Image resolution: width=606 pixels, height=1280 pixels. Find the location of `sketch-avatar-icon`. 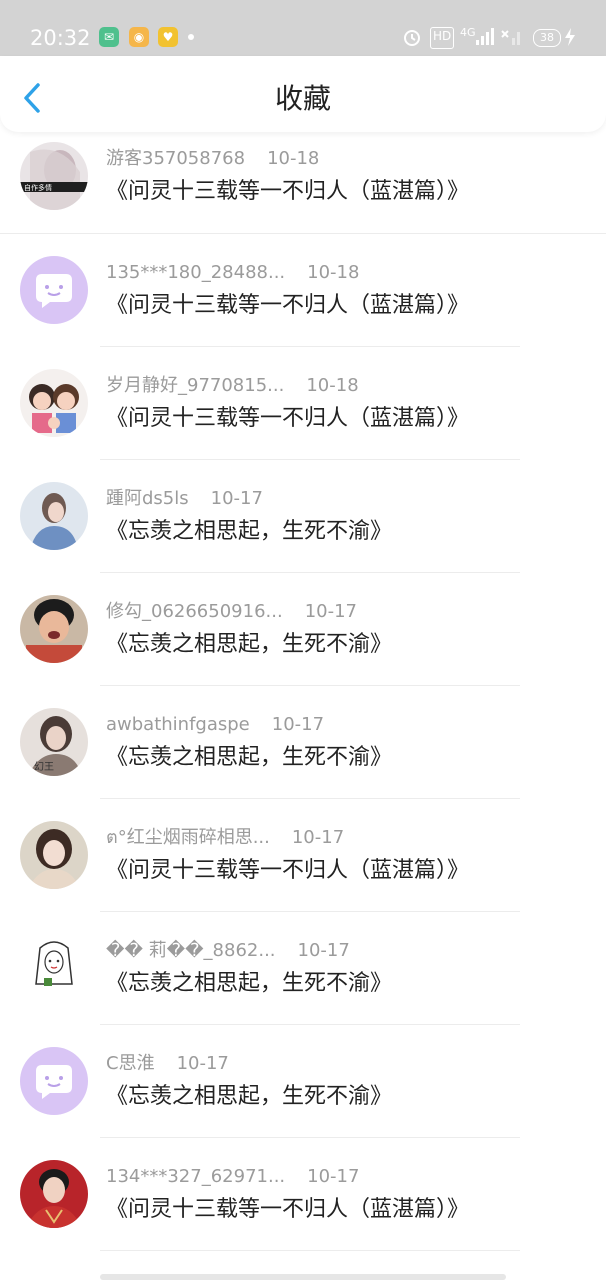

sketch-avatar-icon is located at coordinates (54, 968).